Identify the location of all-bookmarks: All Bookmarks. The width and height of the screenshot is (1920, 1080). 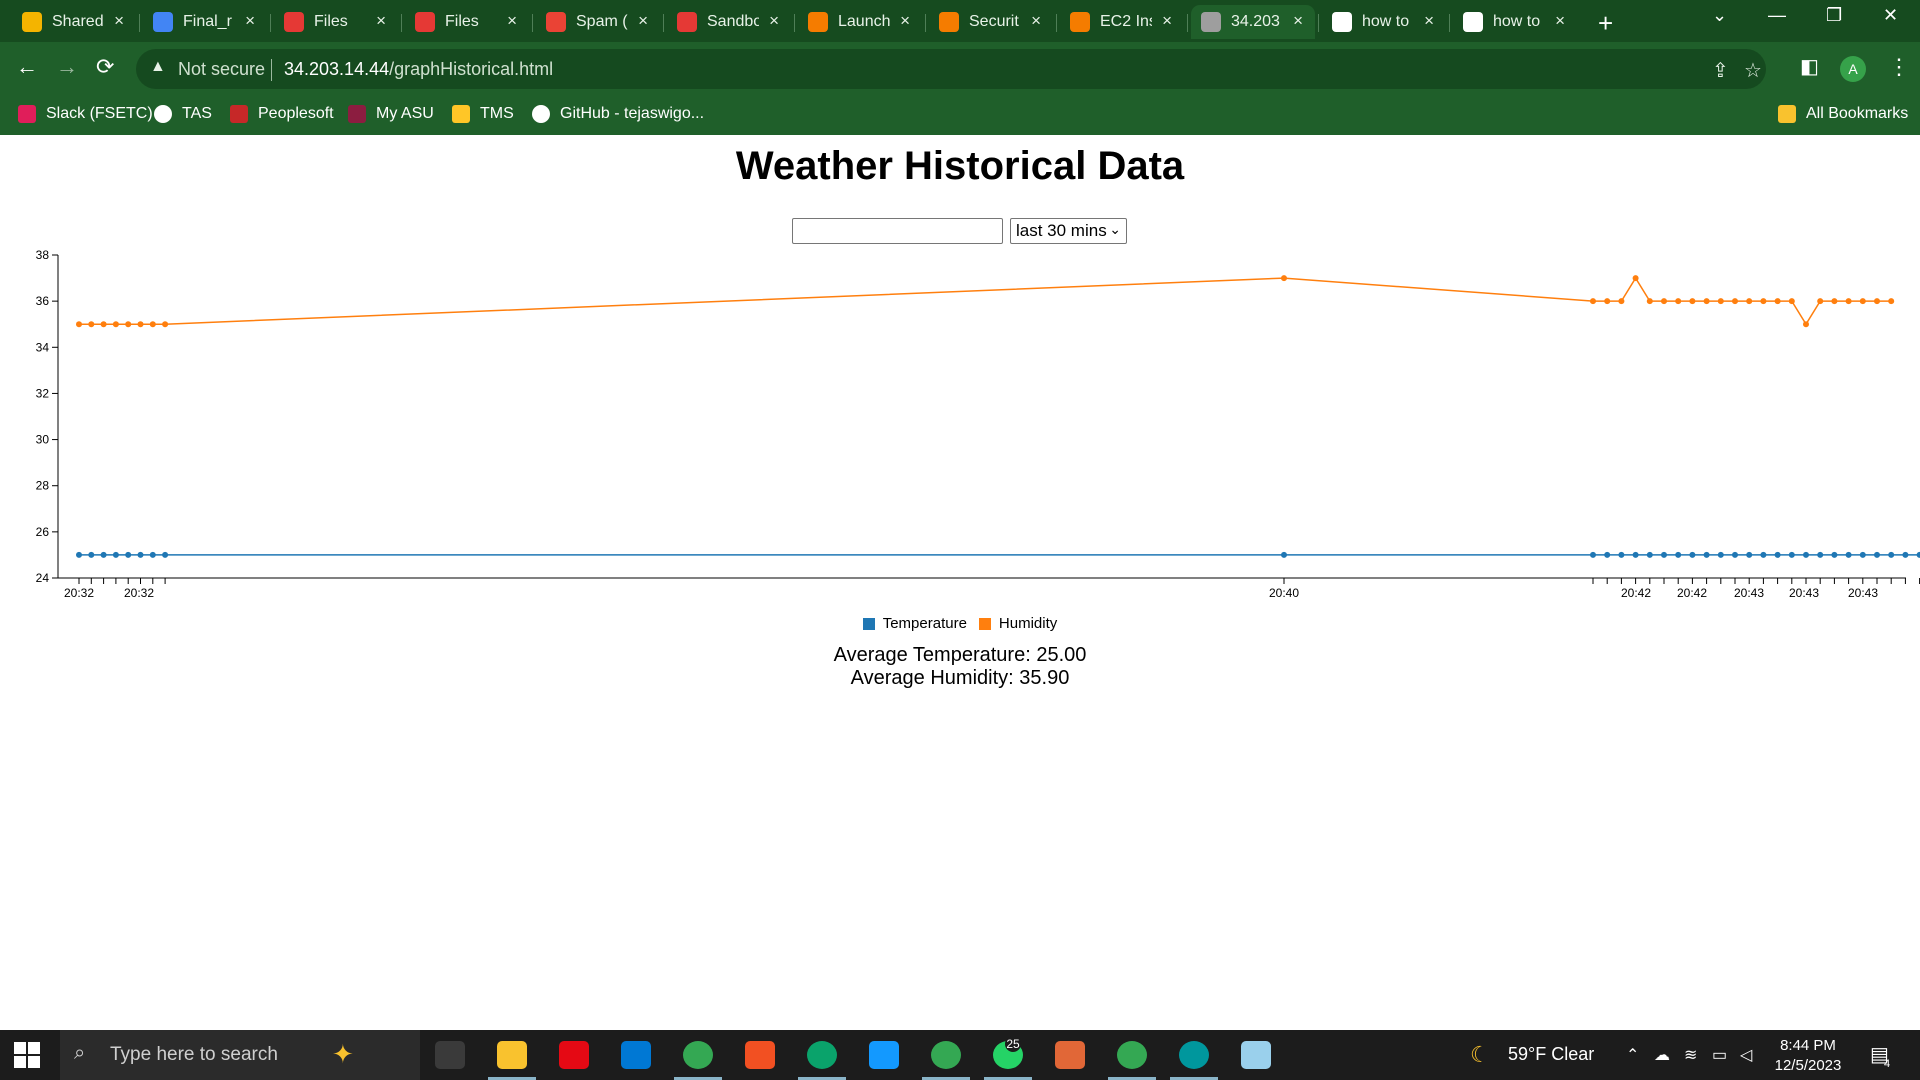
(1843, 114).